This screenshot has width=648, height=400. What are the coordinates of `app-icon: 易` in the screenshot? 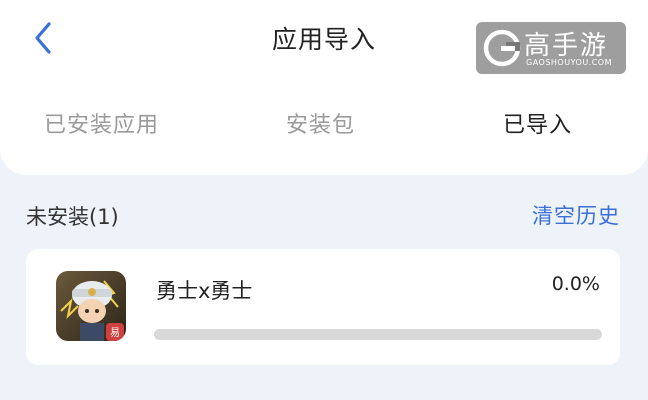 It's located at (91, 306).